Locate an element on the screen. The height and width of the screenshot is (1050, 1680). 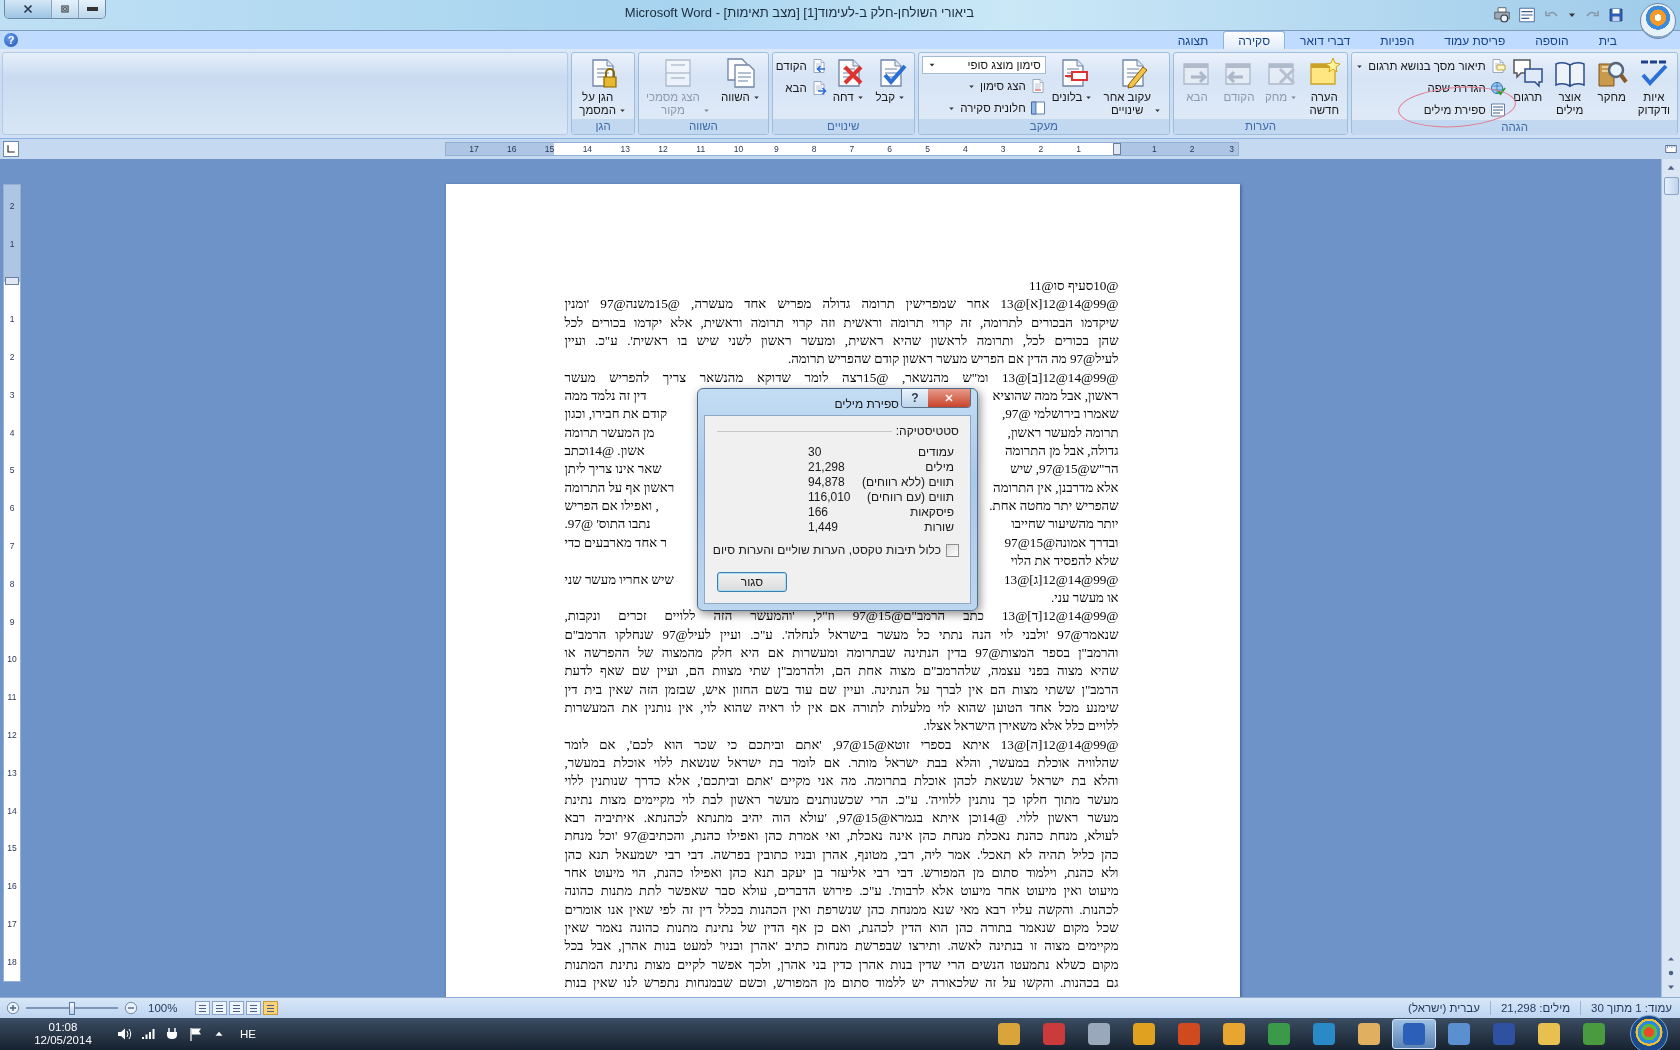
ribbon-button: בלונים is located at coordinates (1072, 87).